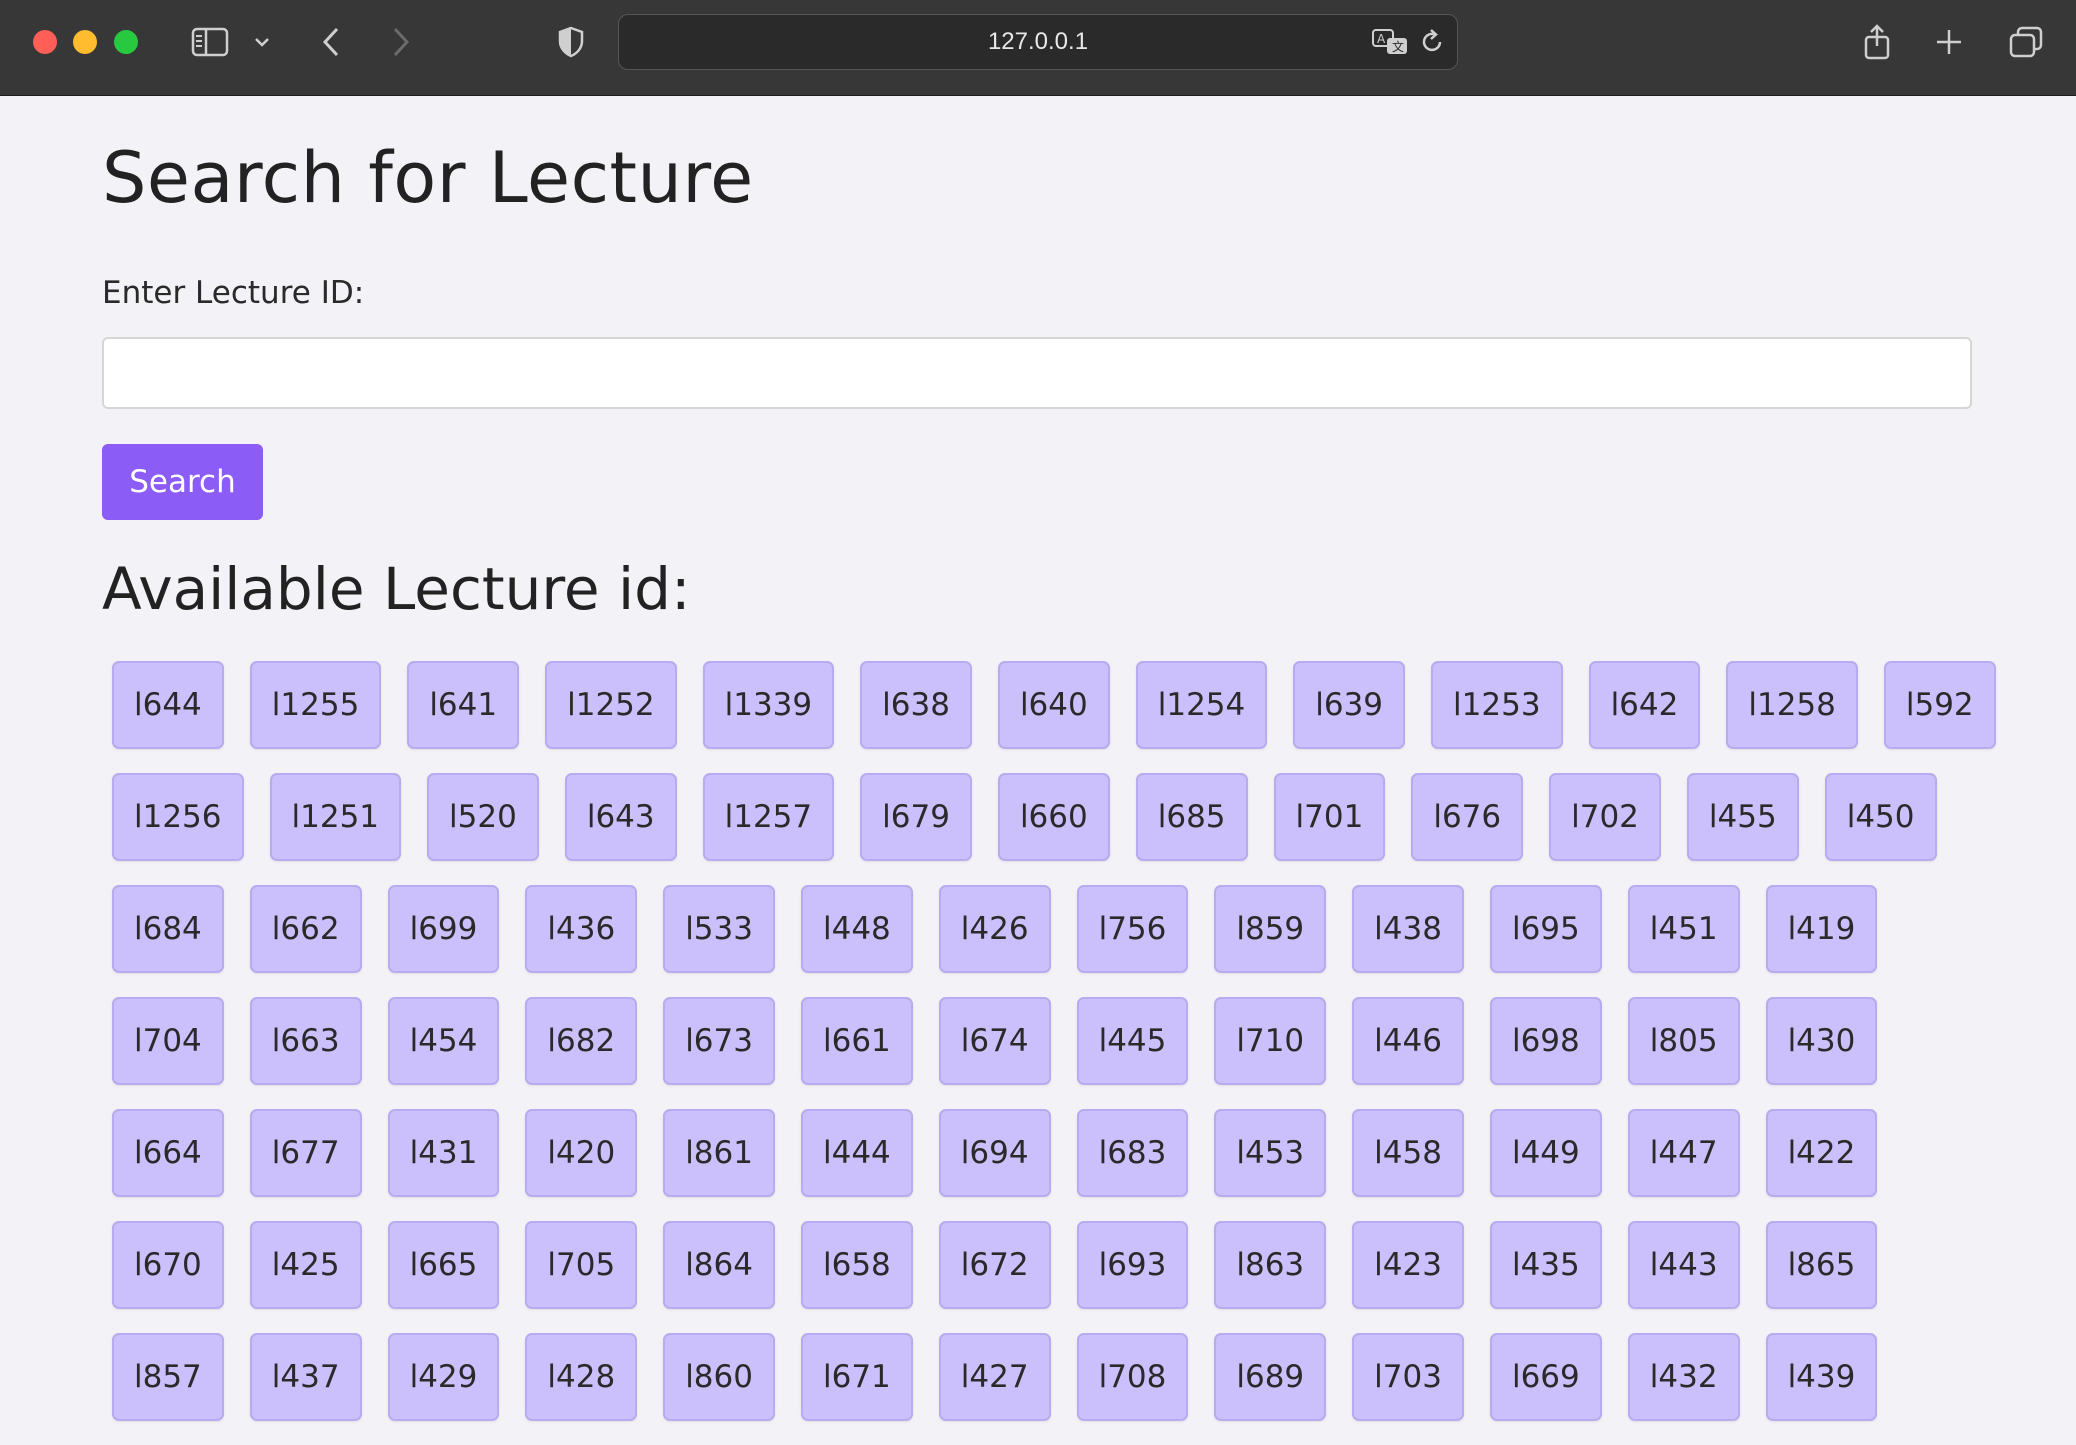 The width and height of the screenshot is (2076, 1445). Describe the element at coordinates (305, 929) in the screenshot. I see `lecture-id-chip: l662` at that location.